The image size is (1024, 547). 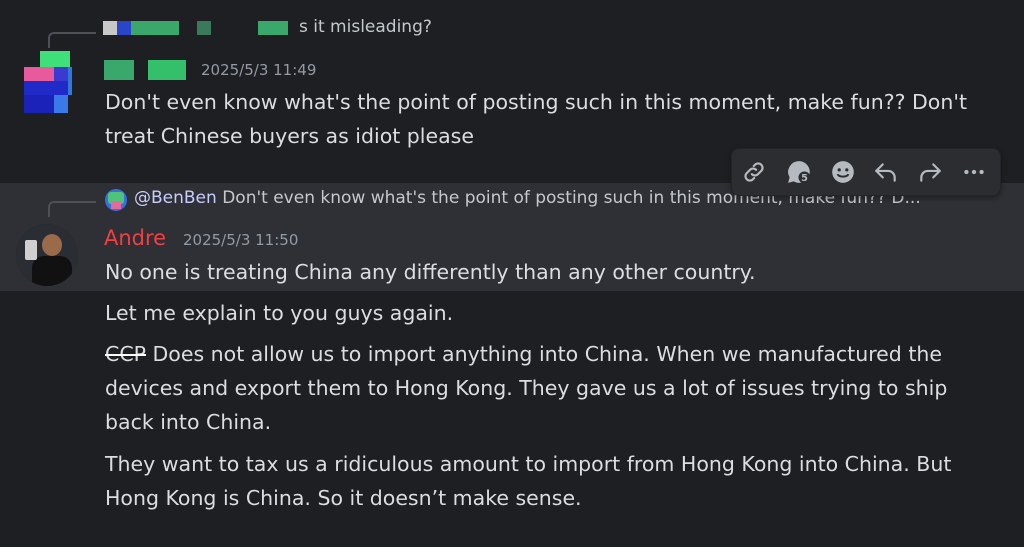 I want to click on link-icon, so click(x=754, y=172).